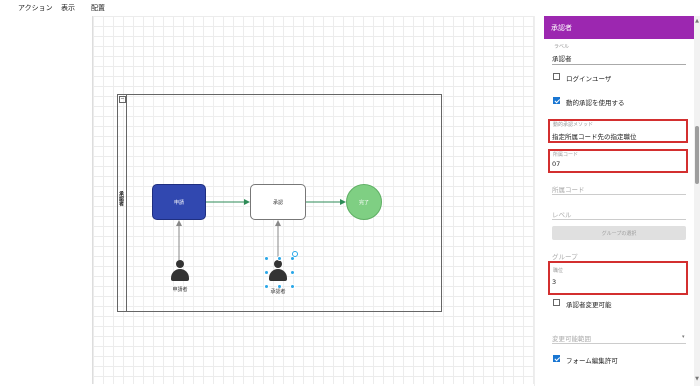  I want to click on level-underline, so click(619, 219).